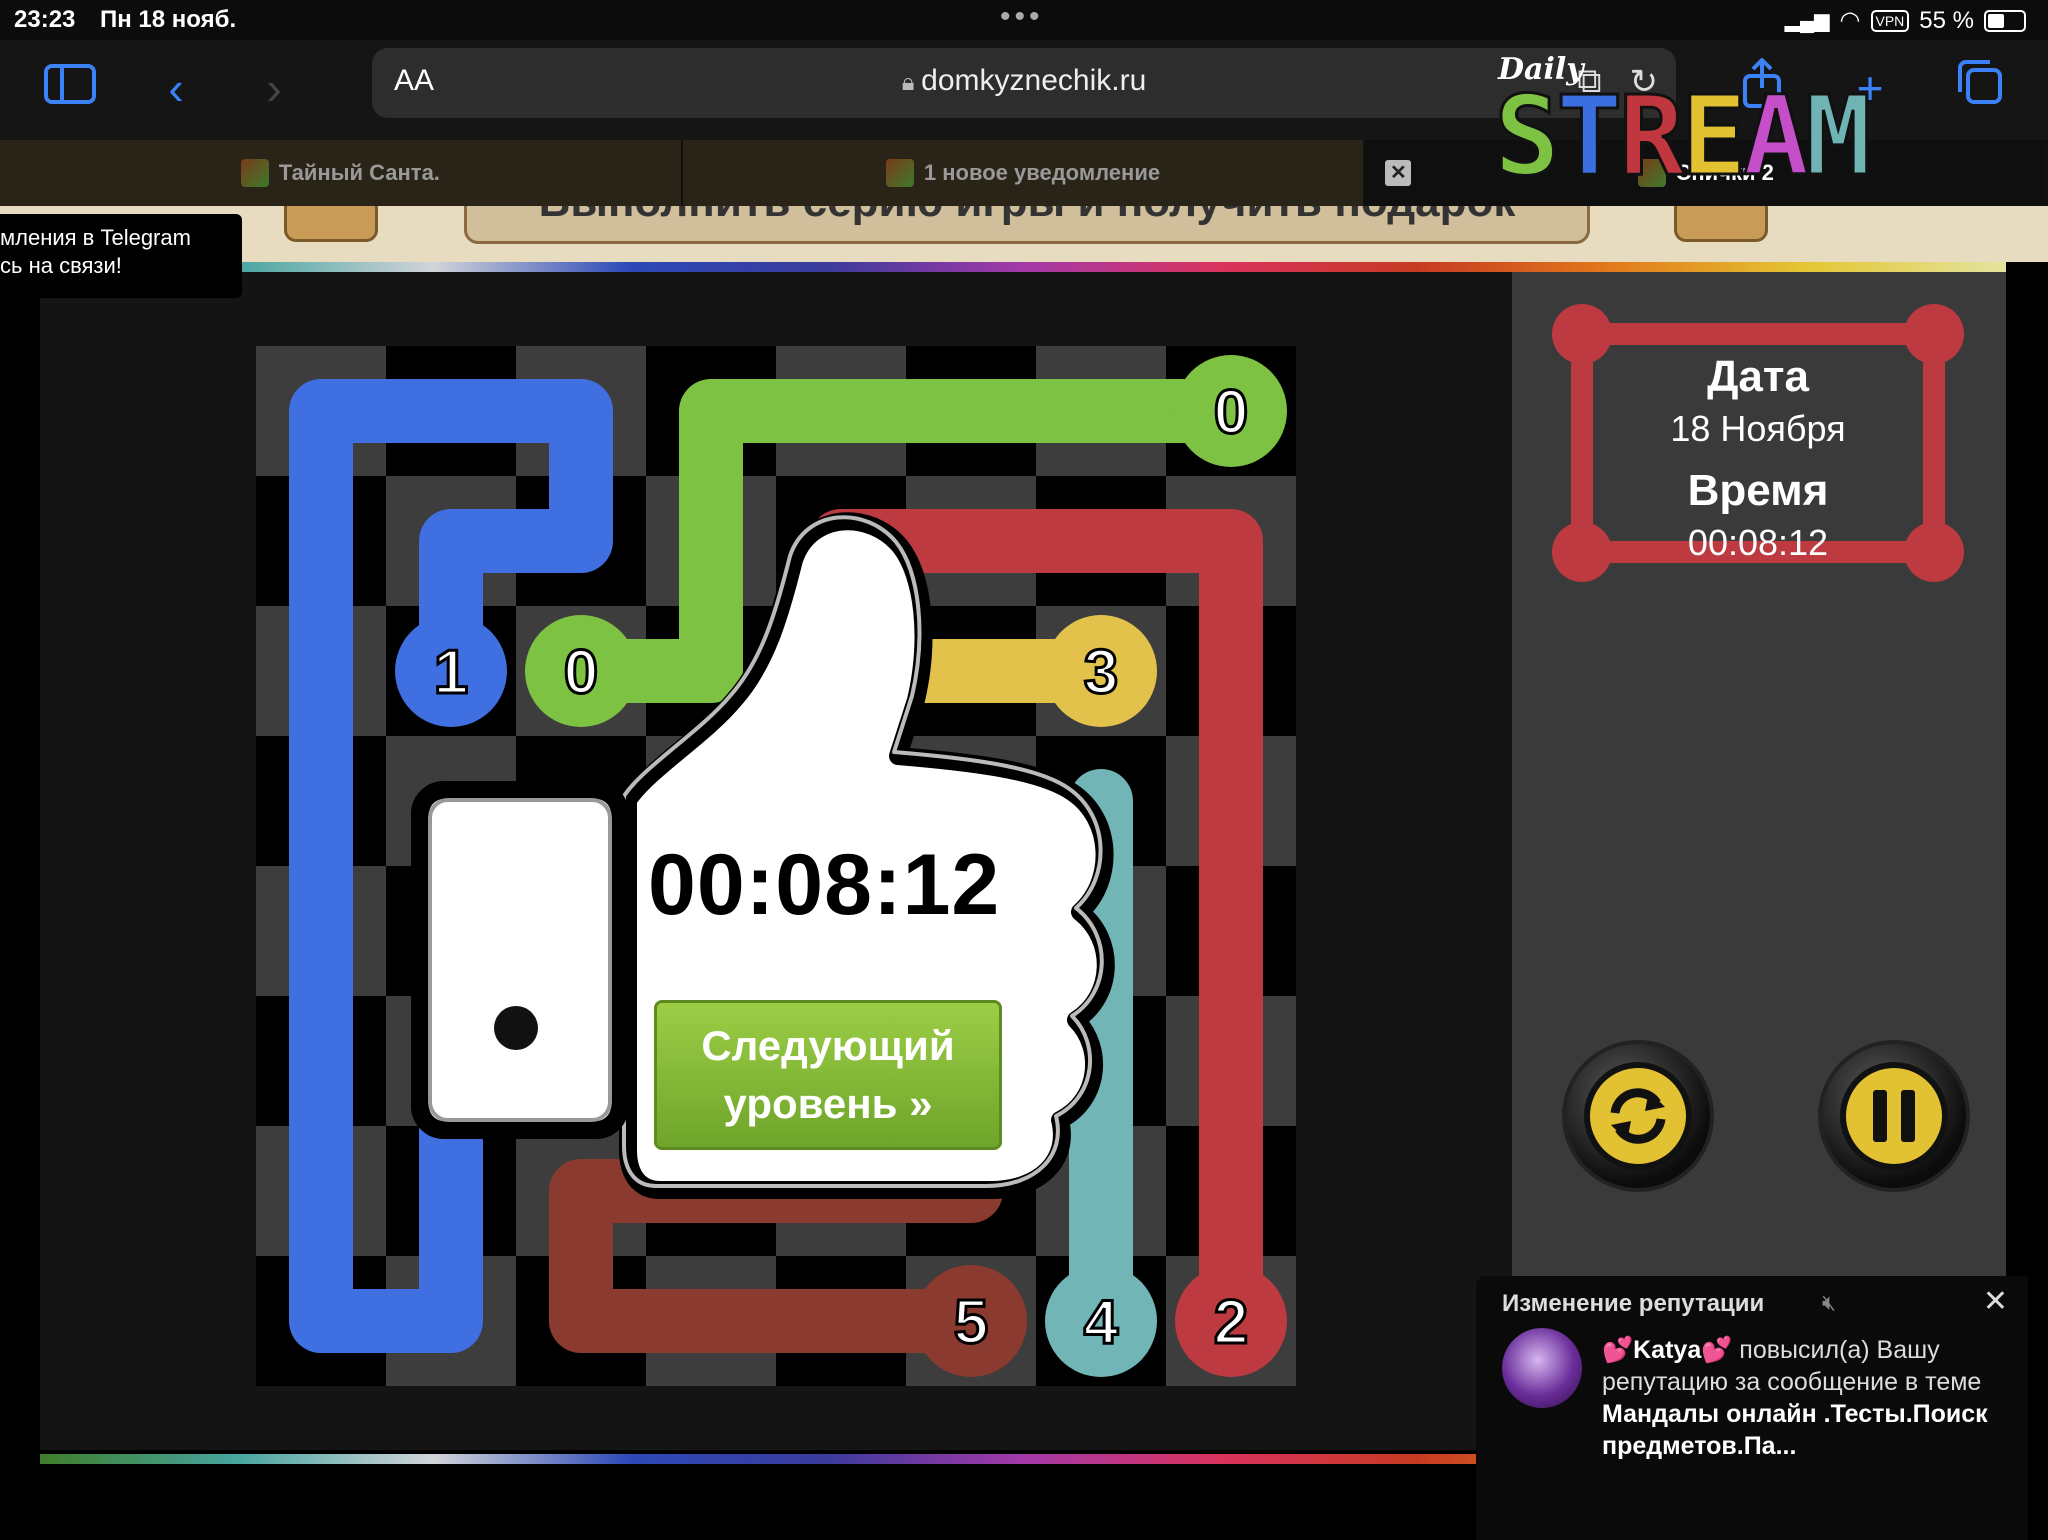 This screenshot has width=2048, height=1540. What do you see at coordinates (1589, 136) in the screenshot?
I see `logo-letter: T` at bounding box center [1589, 136].